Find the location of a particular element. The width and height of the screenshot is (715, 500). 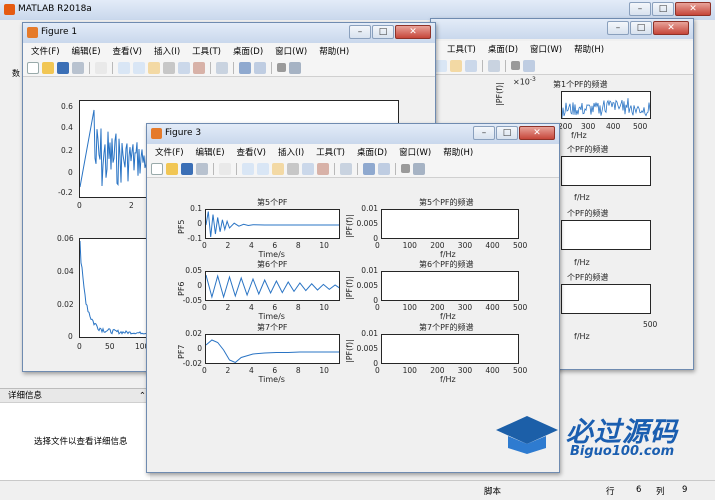

fig1-menu-help: 帮助(H) is located at coordinates (334, 51).